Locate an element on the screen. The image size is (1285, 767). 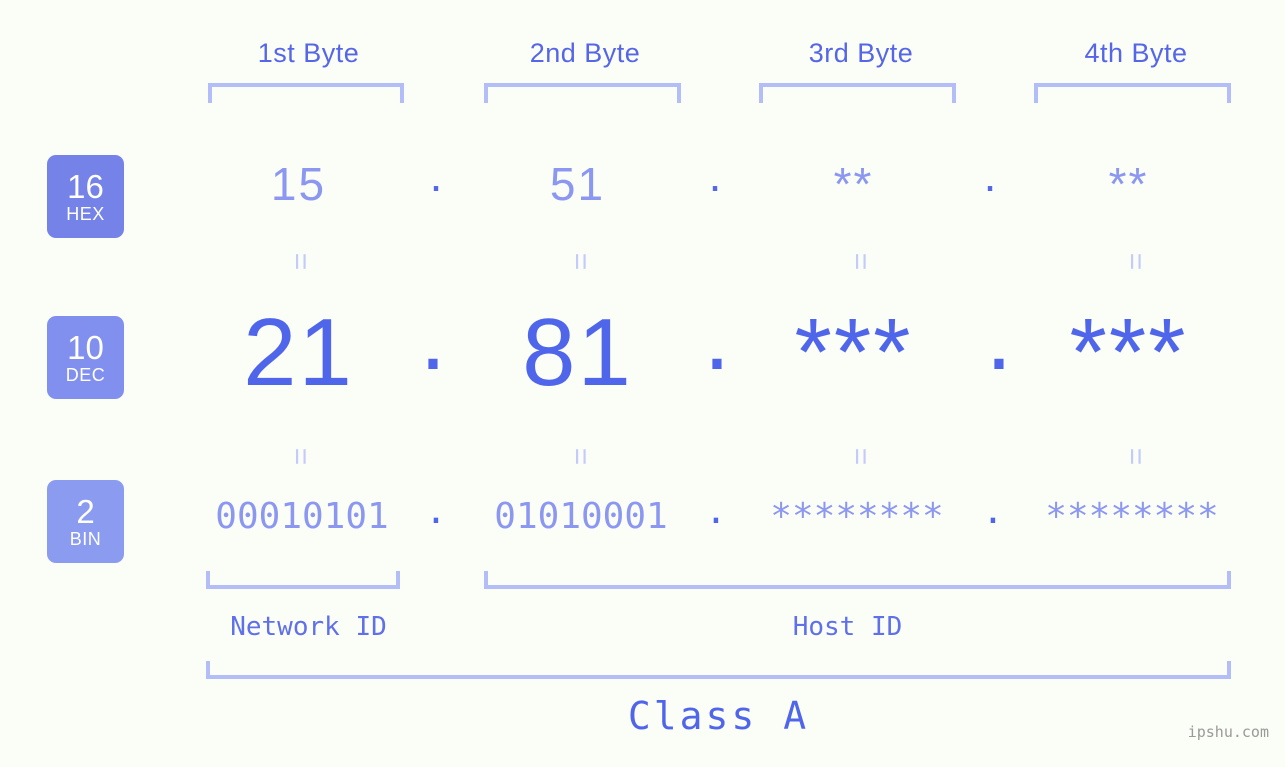
base-badge-hex: 16 HEX is located at coordinates (85, 196).